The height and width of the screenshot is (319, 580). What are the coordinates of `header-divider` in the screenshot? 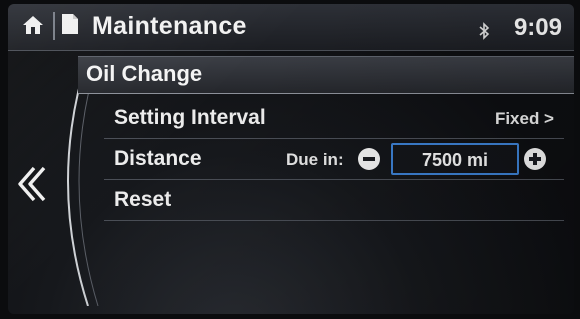 It's located at (54, 26).